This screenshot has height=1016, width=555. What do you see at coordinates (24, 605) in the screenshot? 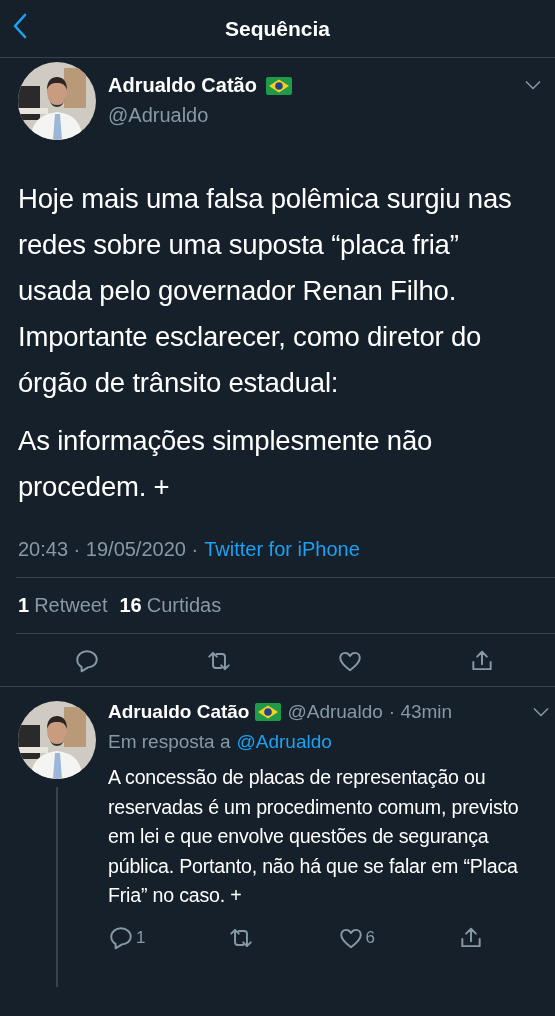
I see `stat-count: 1` at bounding box center [24, 605].